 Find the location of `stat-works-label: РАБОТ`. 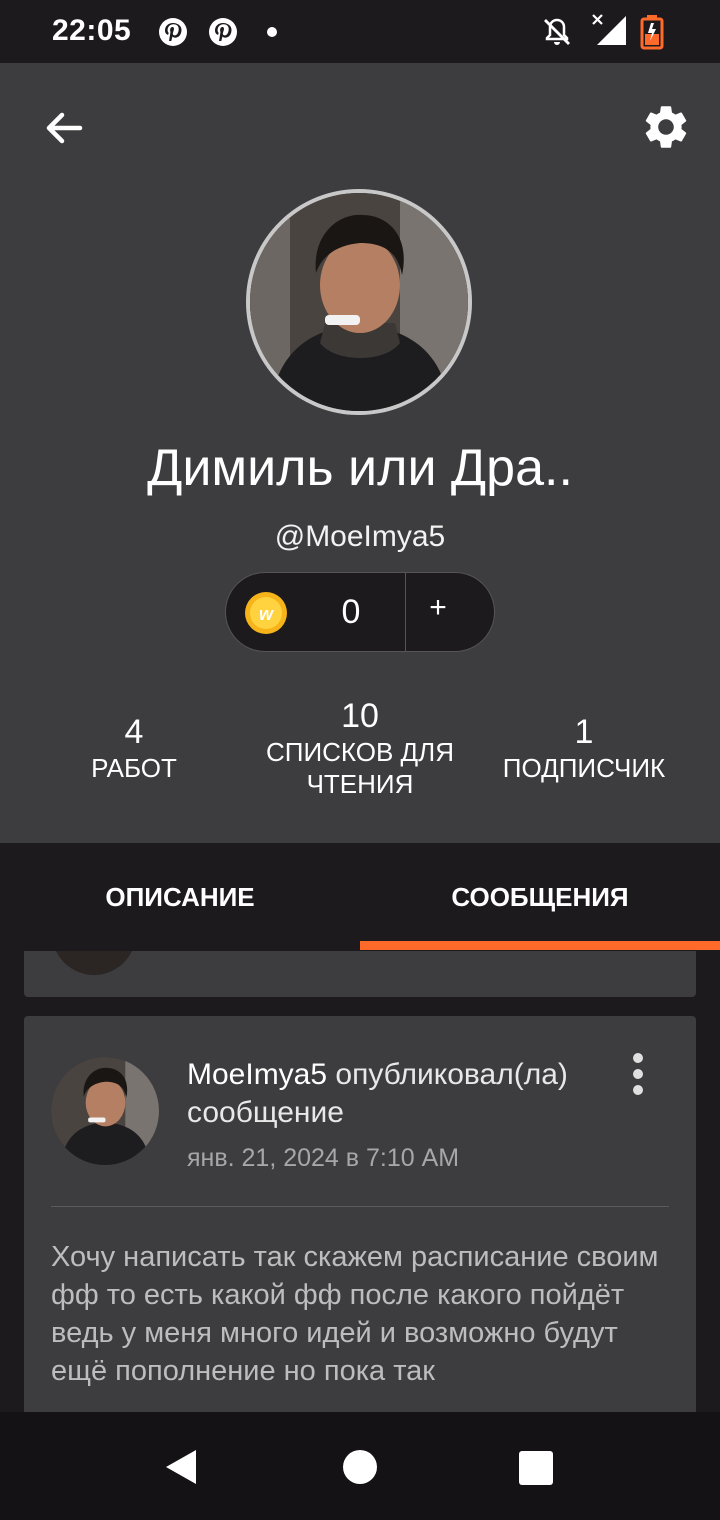

stat-works-label: РАБОТ is located at coordinates (134, 768).